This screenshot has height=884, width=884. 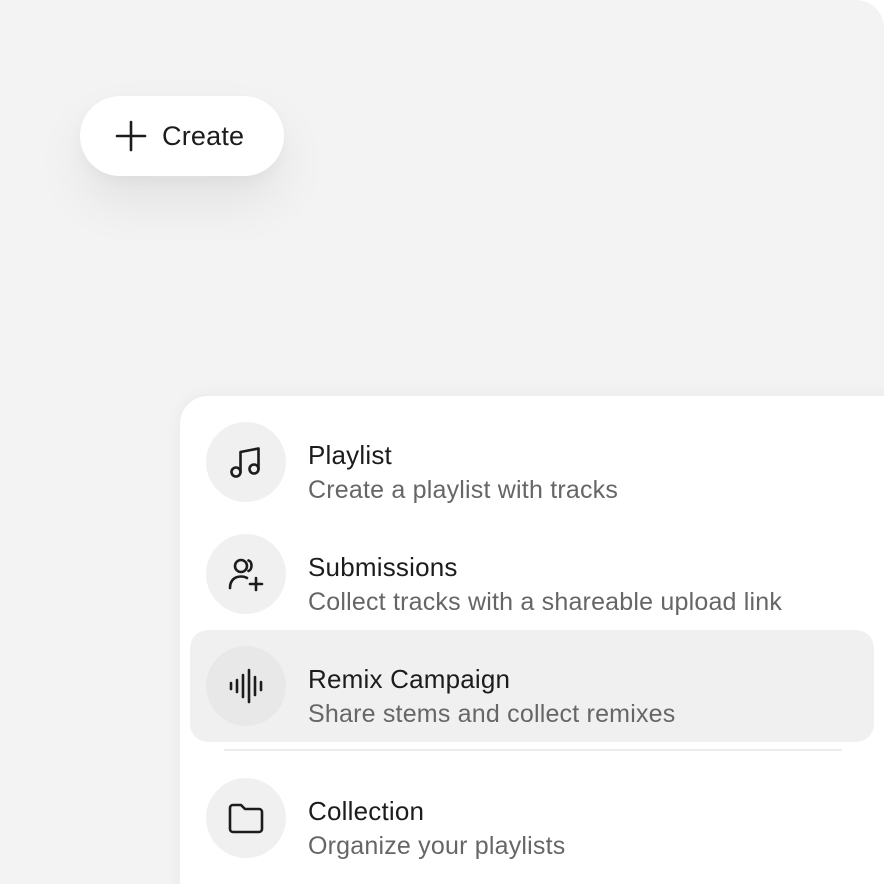 What do you see at coordinates (437, 846) in the screenshot?
I see `menu-item-description: Organize your playlists` at bounding box center [437, 846].